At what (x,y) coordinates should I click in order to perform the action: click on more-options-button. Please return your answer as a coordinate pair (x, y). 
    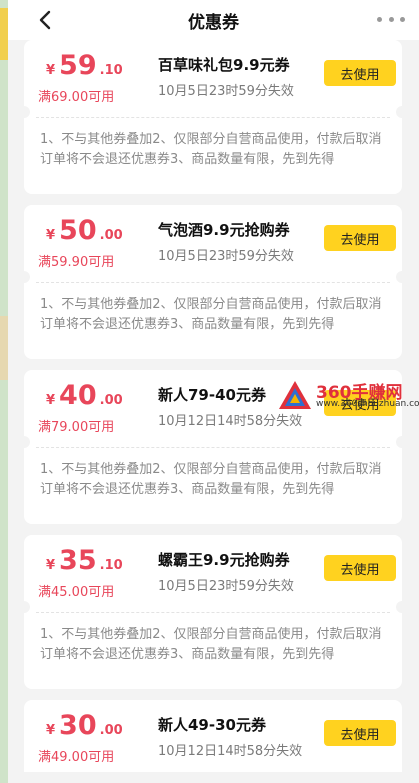
    Looking at the image, I should click on (391, 19).